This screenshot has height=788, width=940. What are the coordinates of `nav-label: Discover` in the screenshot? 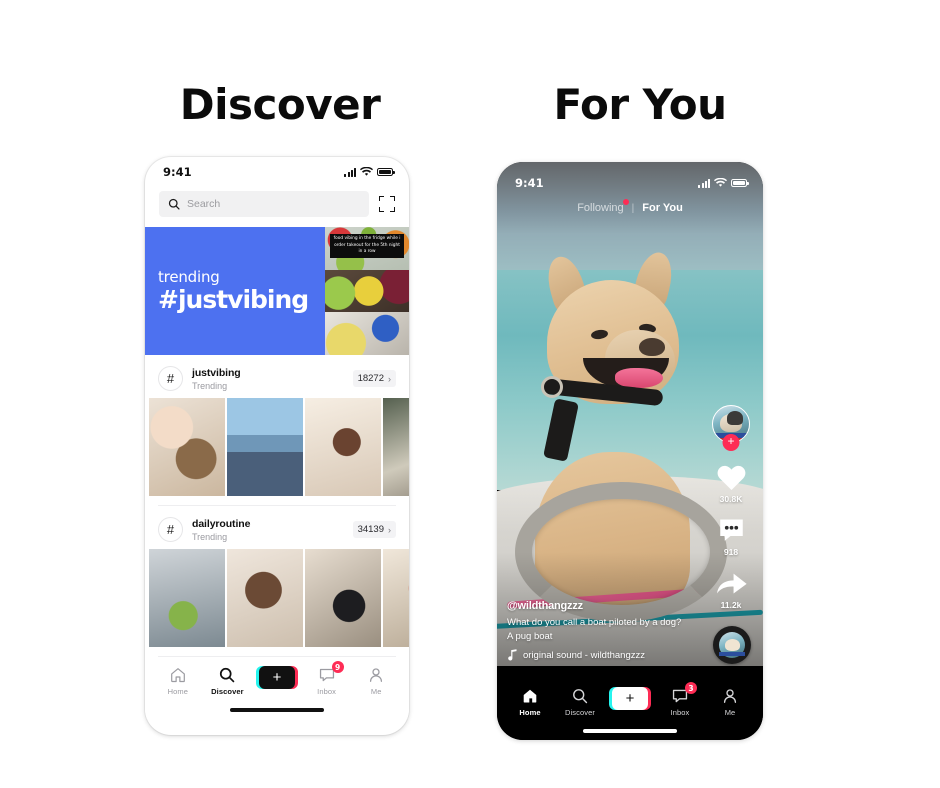 It's located at (580, 712).